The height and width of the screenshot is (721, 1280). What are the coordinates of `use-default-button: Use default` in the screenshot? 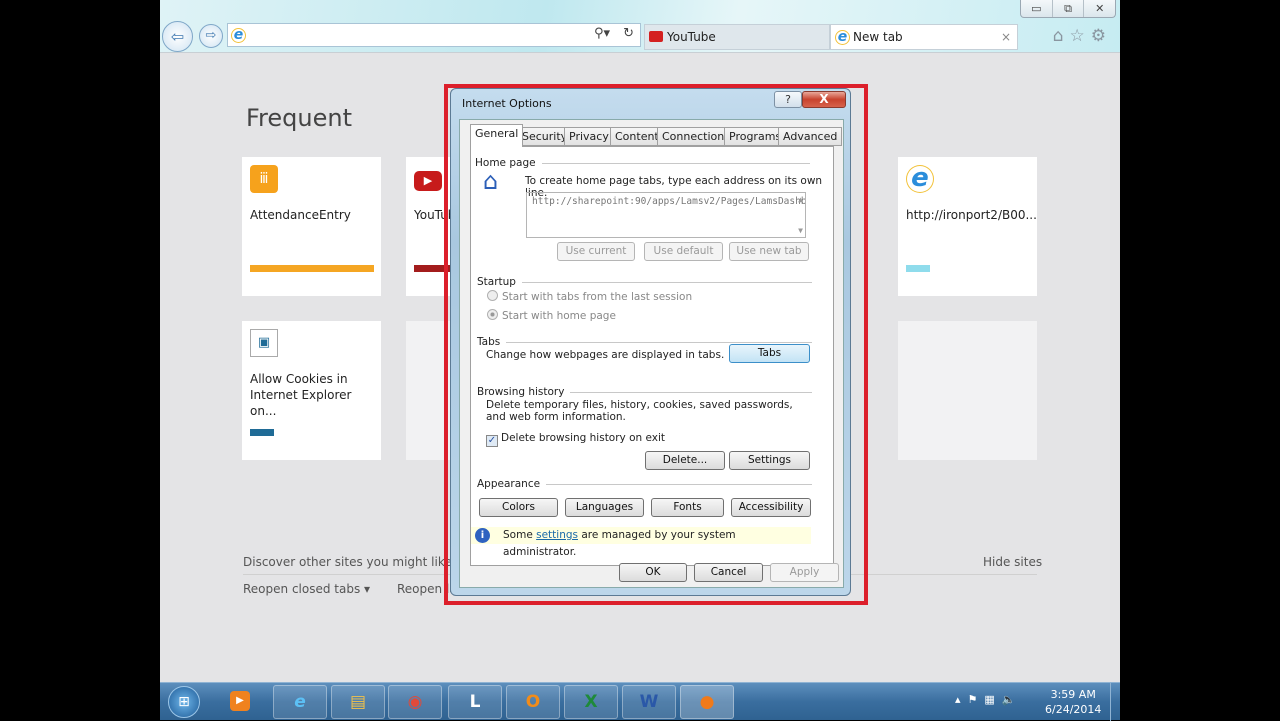 It's located at (683, 251).